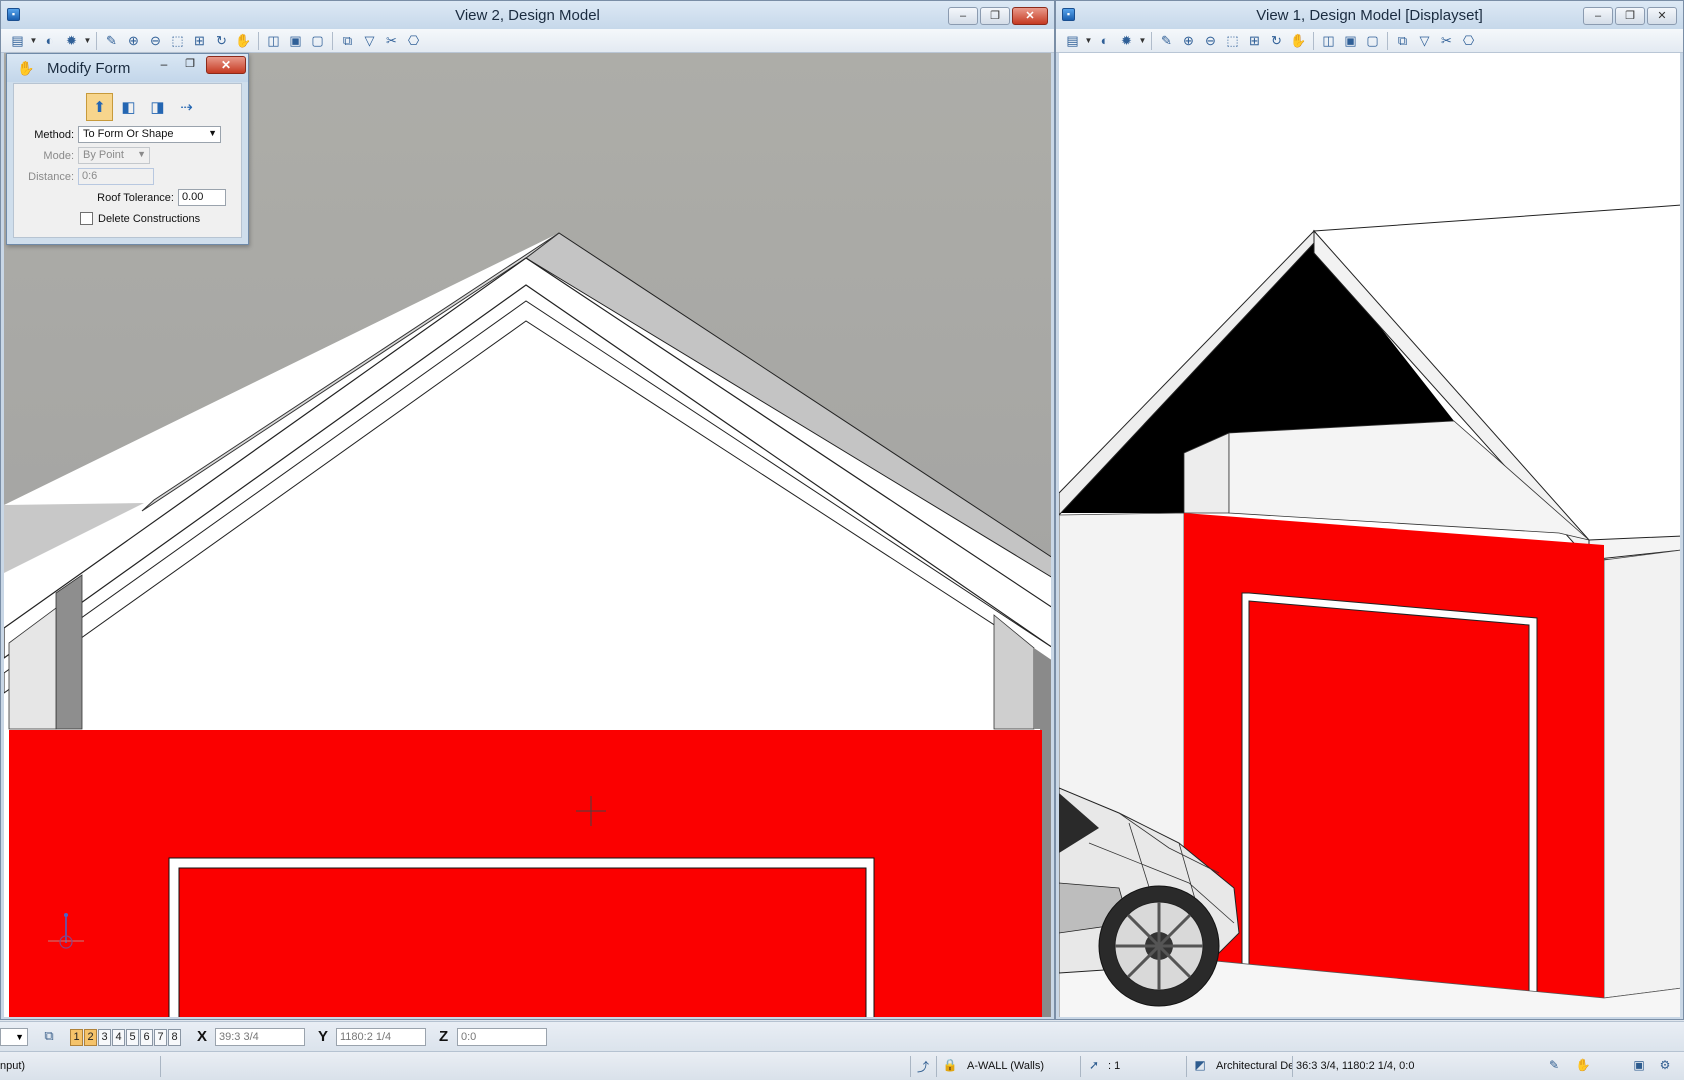 The width and height of the screenshot is (1684, 1080). Describe the element at coordinates (1665, 1067) in the screenshot. I see `settings-icon: ⚙` at that location.